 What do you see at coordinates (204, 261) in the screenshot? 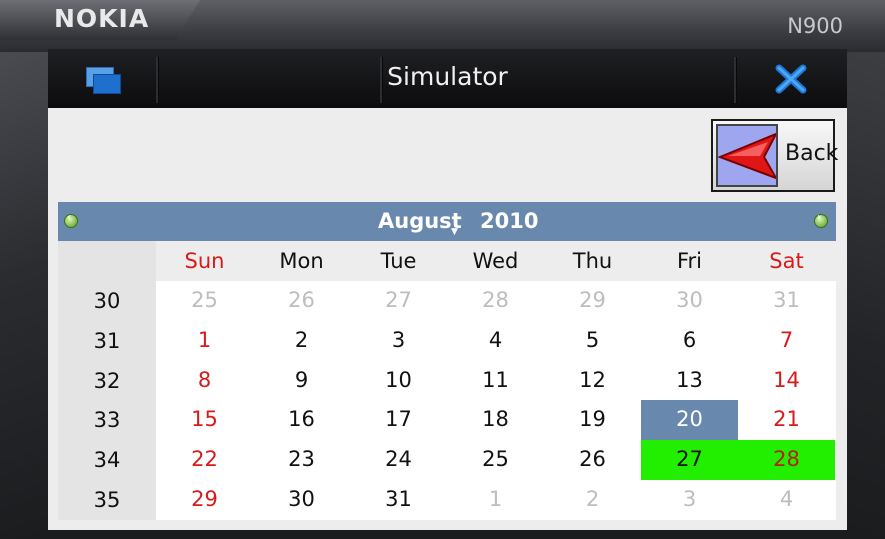
I see `weekday-header-sun: Sun` at bounding box center [204, 261].